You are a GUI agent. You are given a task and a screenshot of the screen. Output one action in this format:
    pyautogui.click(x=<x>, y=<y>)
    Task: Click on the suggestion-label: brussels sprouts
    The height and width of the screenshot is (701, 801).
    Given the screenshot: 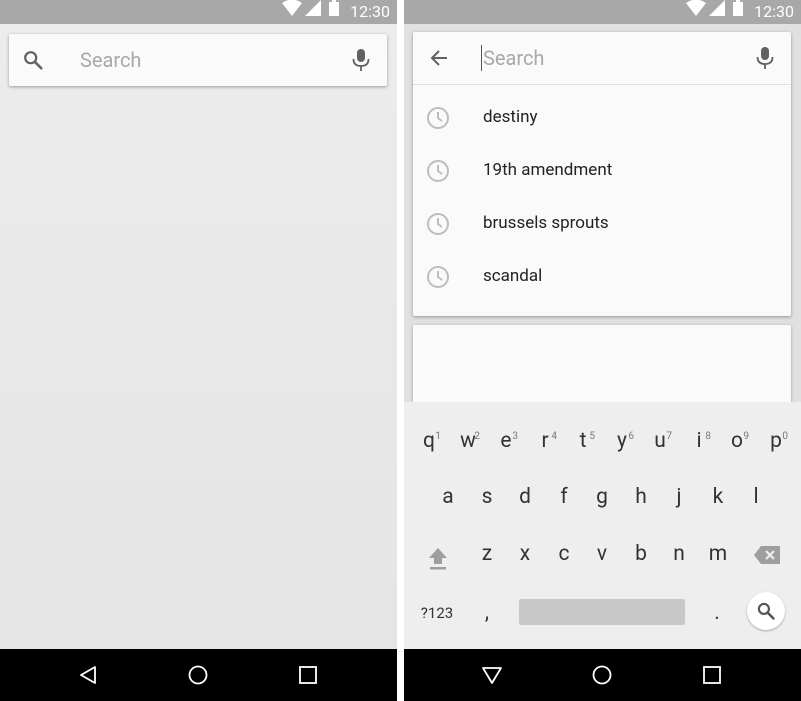 What is the action you would take?
    pyautogui.click(x=546, y=223)
    